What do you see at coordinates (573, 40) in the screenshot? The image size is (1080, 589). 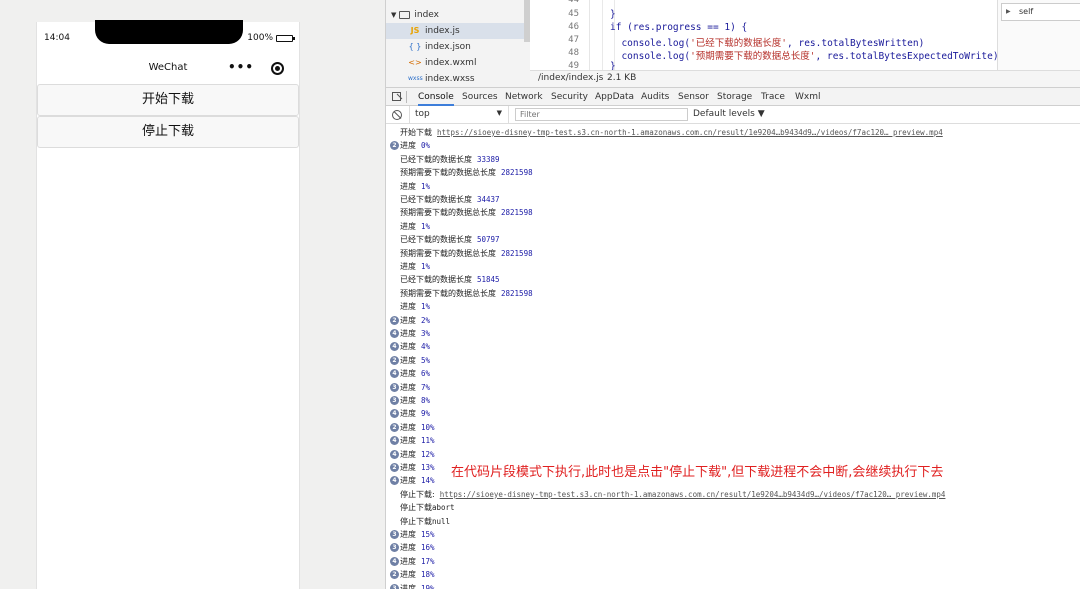 I see `line-number: 47` at bounding box center [573, 40].